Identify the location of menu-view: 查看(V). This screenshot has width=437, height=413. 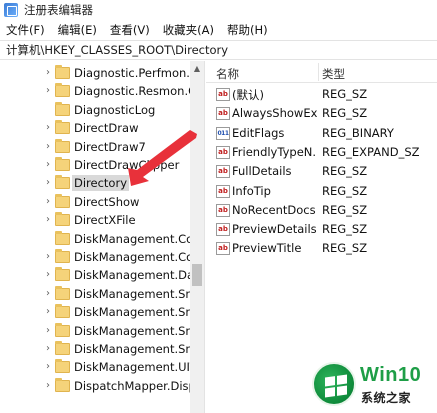
(130, 30).